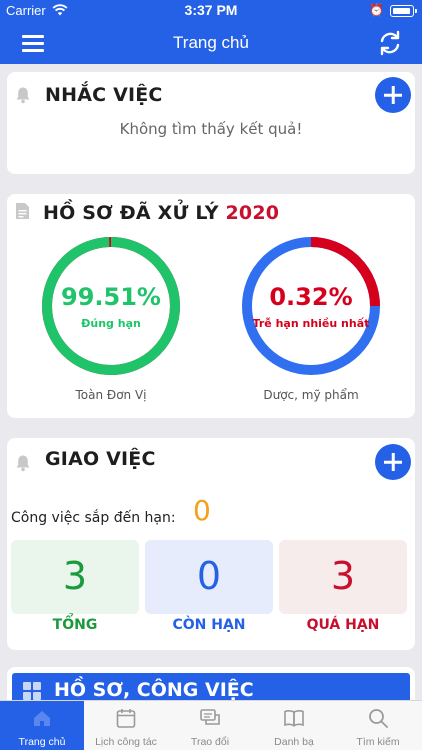 The width and height of the screenshot is (422, 750). I want to click on add-task-button, so click(393, 462).